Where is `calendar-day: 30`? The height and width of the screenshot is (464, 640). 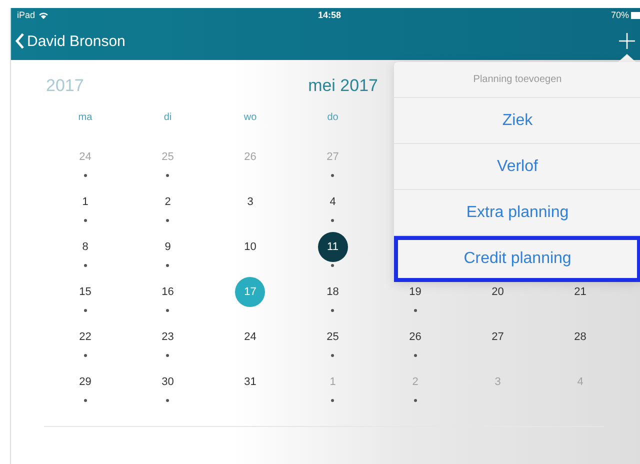 calendar-day: 30 is located at coordinates (167, 384).